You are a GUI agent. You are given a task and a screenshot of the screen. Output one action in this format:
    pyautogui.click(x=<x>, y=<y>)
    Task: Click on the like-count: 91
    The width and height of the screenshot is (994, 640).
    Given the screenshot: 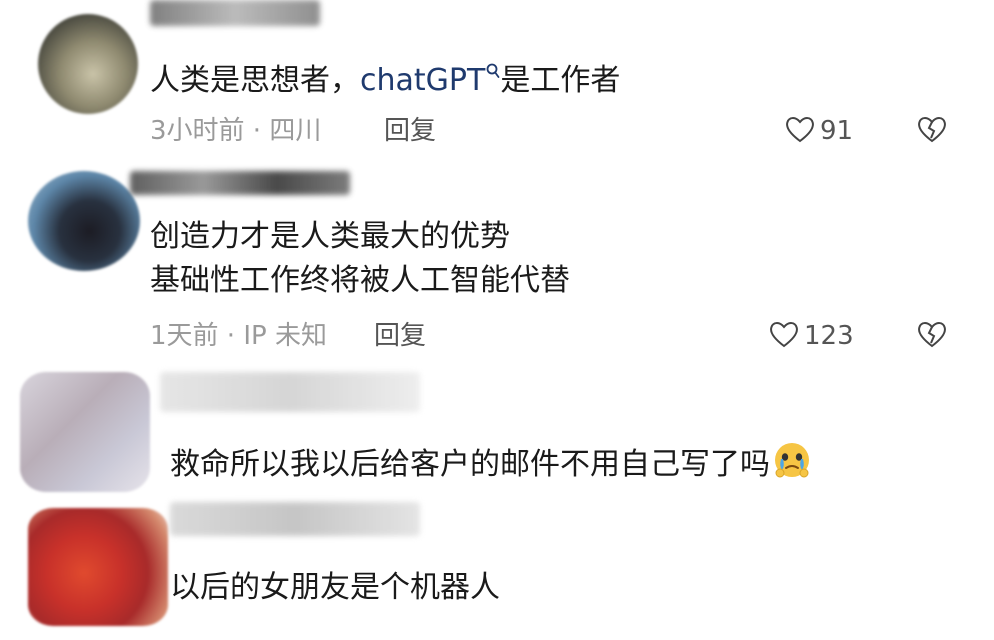 What is the action you would take?
    pyautogui.click(x=837, y=131)
    